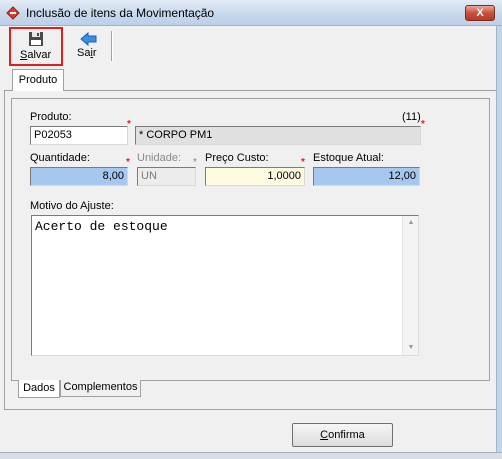  I want to click on unidade-label: Unidade:, so click(159, 158).